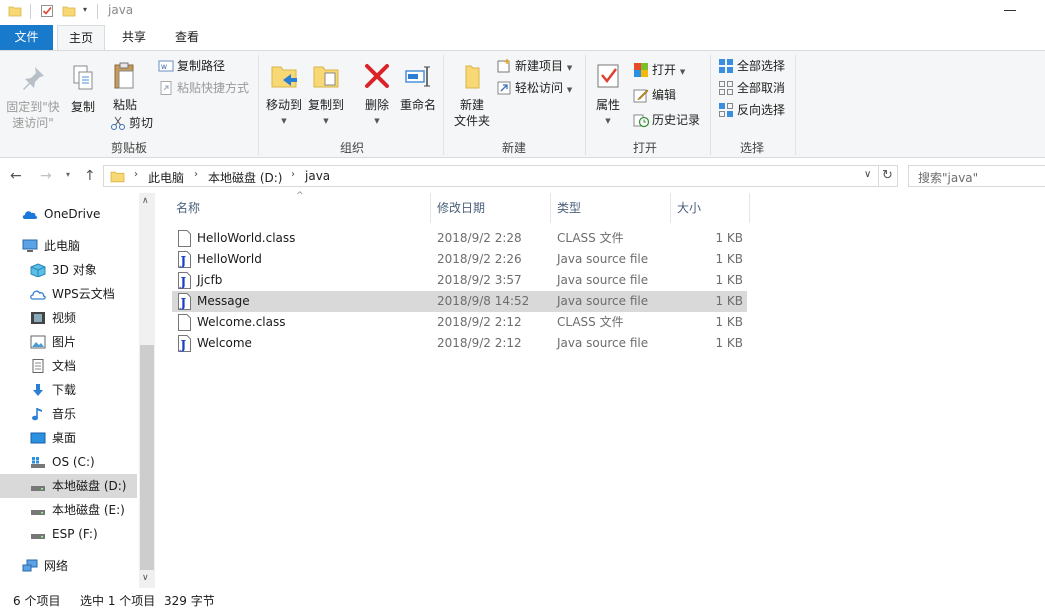 This screenshot has height=609, width=1045. Describe the element at coordinates (68, 318) in the screenshot. I see `nav-item-videos: 视频` at that location.